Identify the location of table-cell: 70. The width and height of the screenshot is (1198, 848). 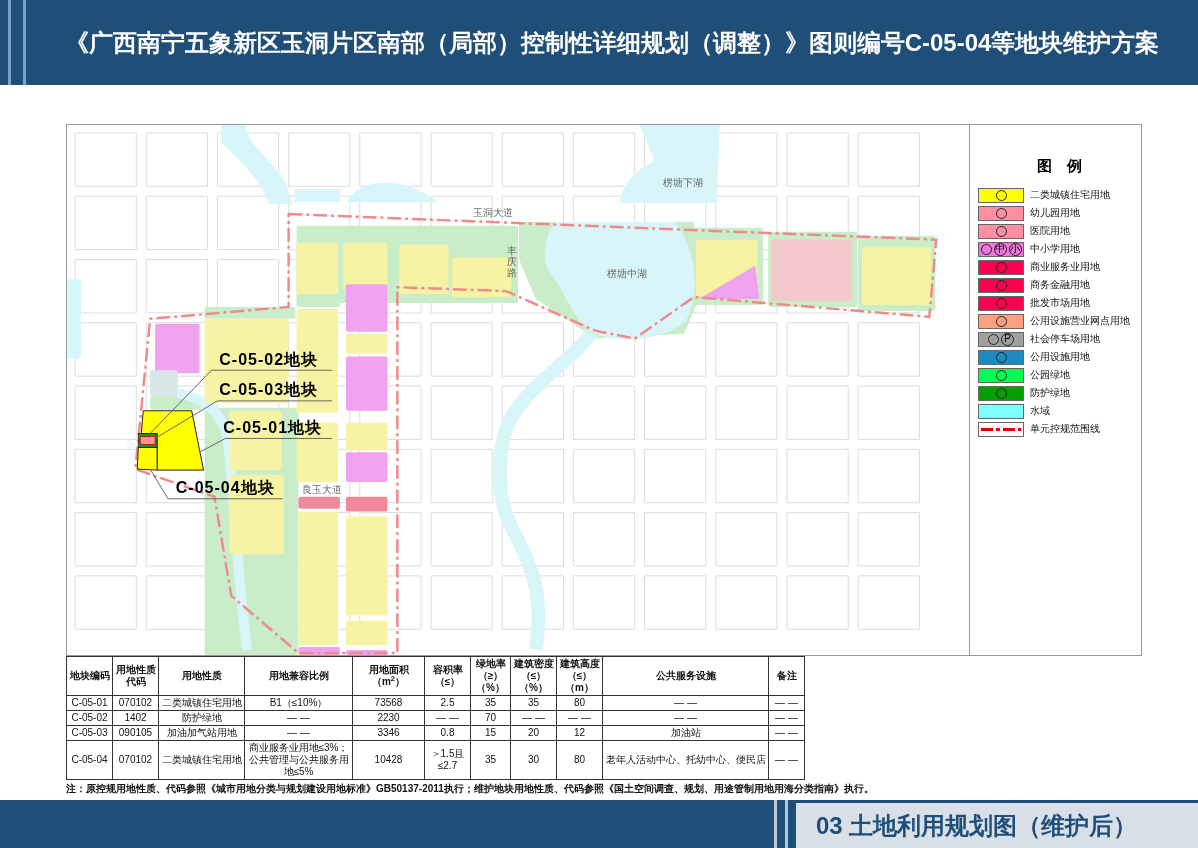
(490, 718).